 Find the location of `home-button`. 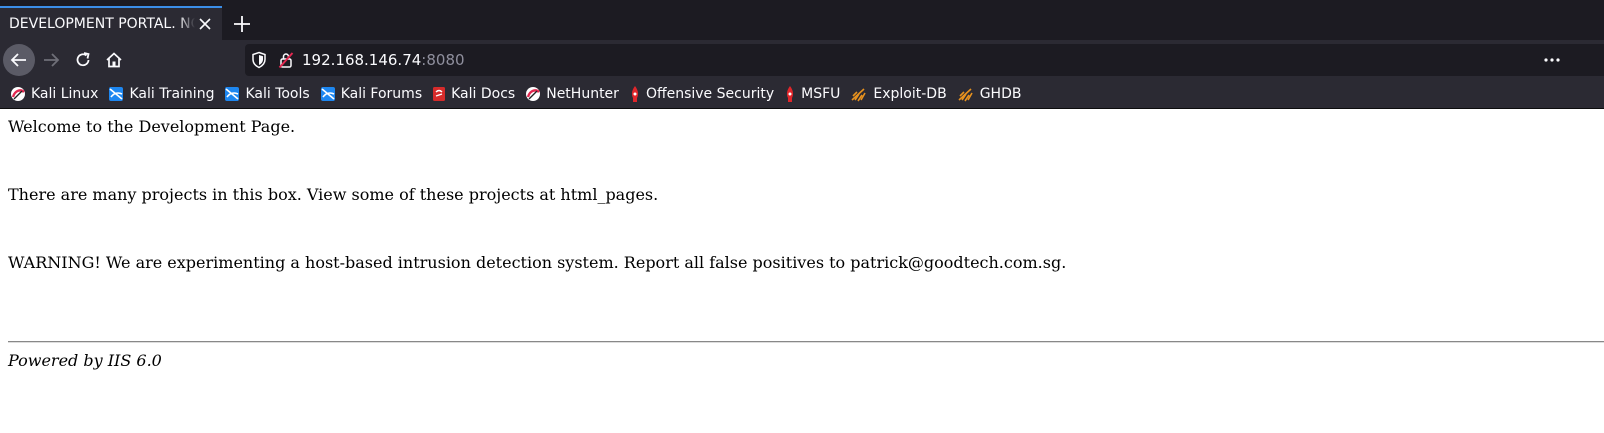

home-button is located at coordinates (114, 60).